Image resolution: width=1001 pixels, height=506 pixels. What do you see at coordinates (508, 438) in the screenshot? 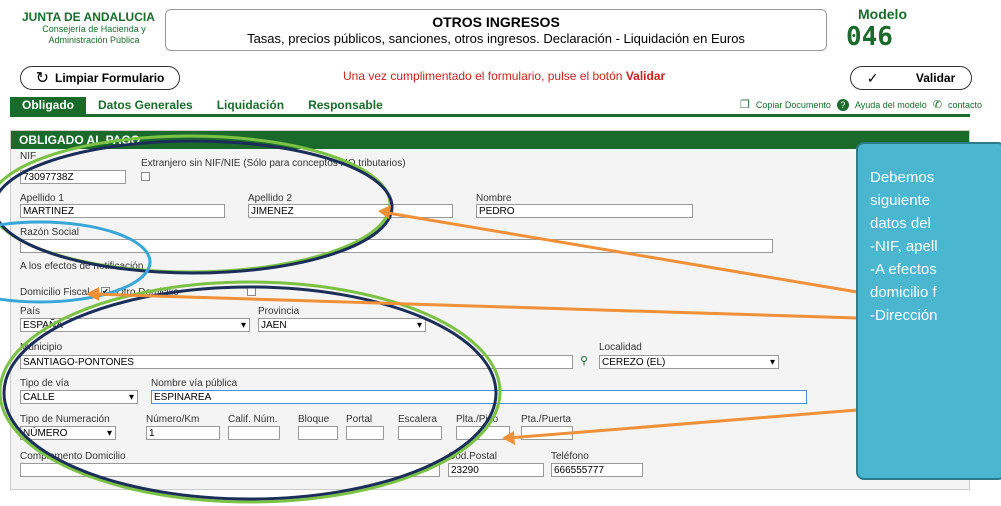
I see `arrow-direccion-head` at bounding box center [508, 438].